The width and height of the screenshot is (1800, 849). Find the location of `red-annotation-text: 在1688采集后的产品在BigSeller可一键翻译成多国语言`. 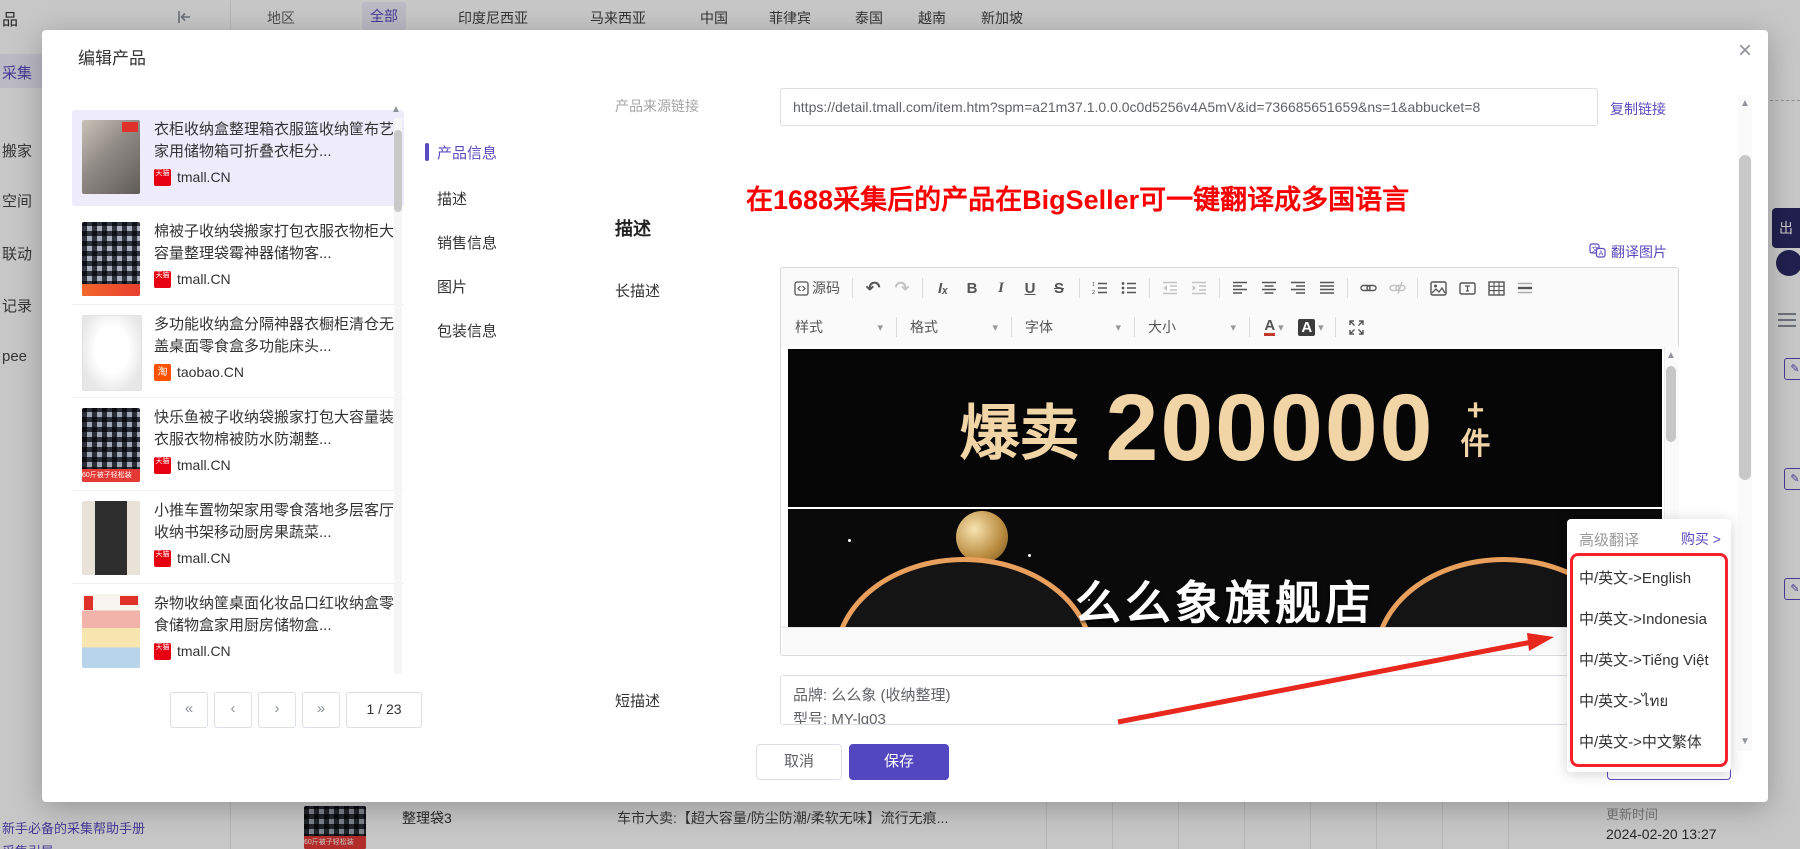

red-annotation-text: 在1688采集后的产品在BigSeller可一键翻译成多国语言 is located at coordinates (1078, 200).